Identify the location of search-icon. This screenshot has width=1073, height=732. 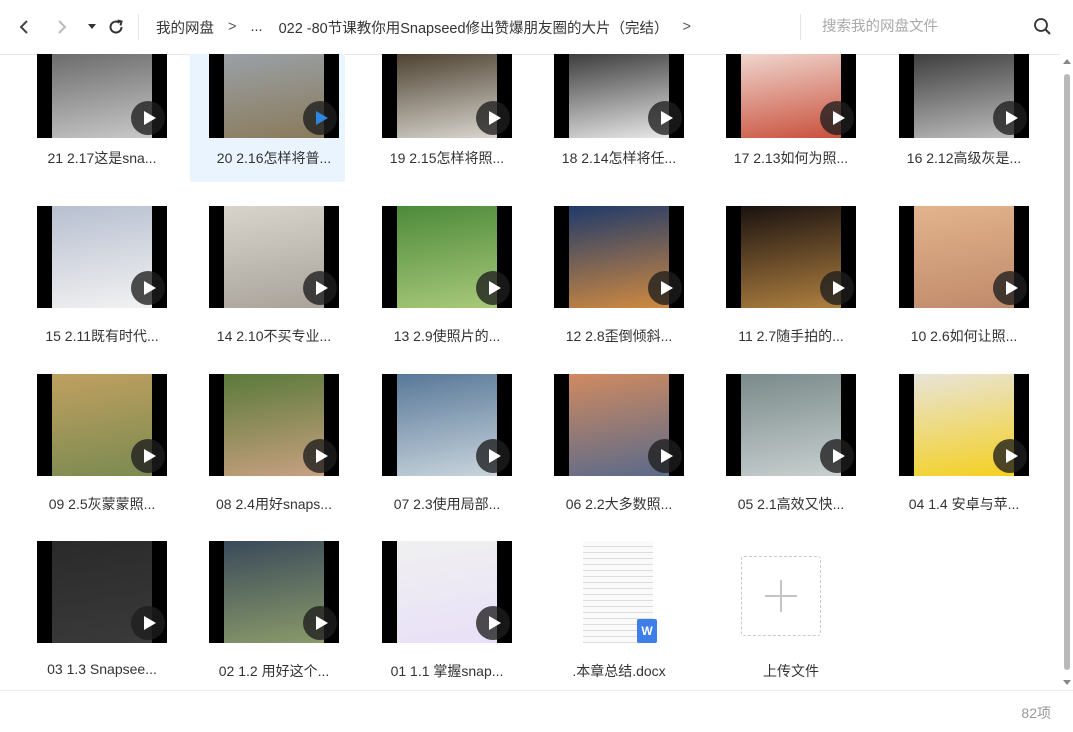
(1042, 26).